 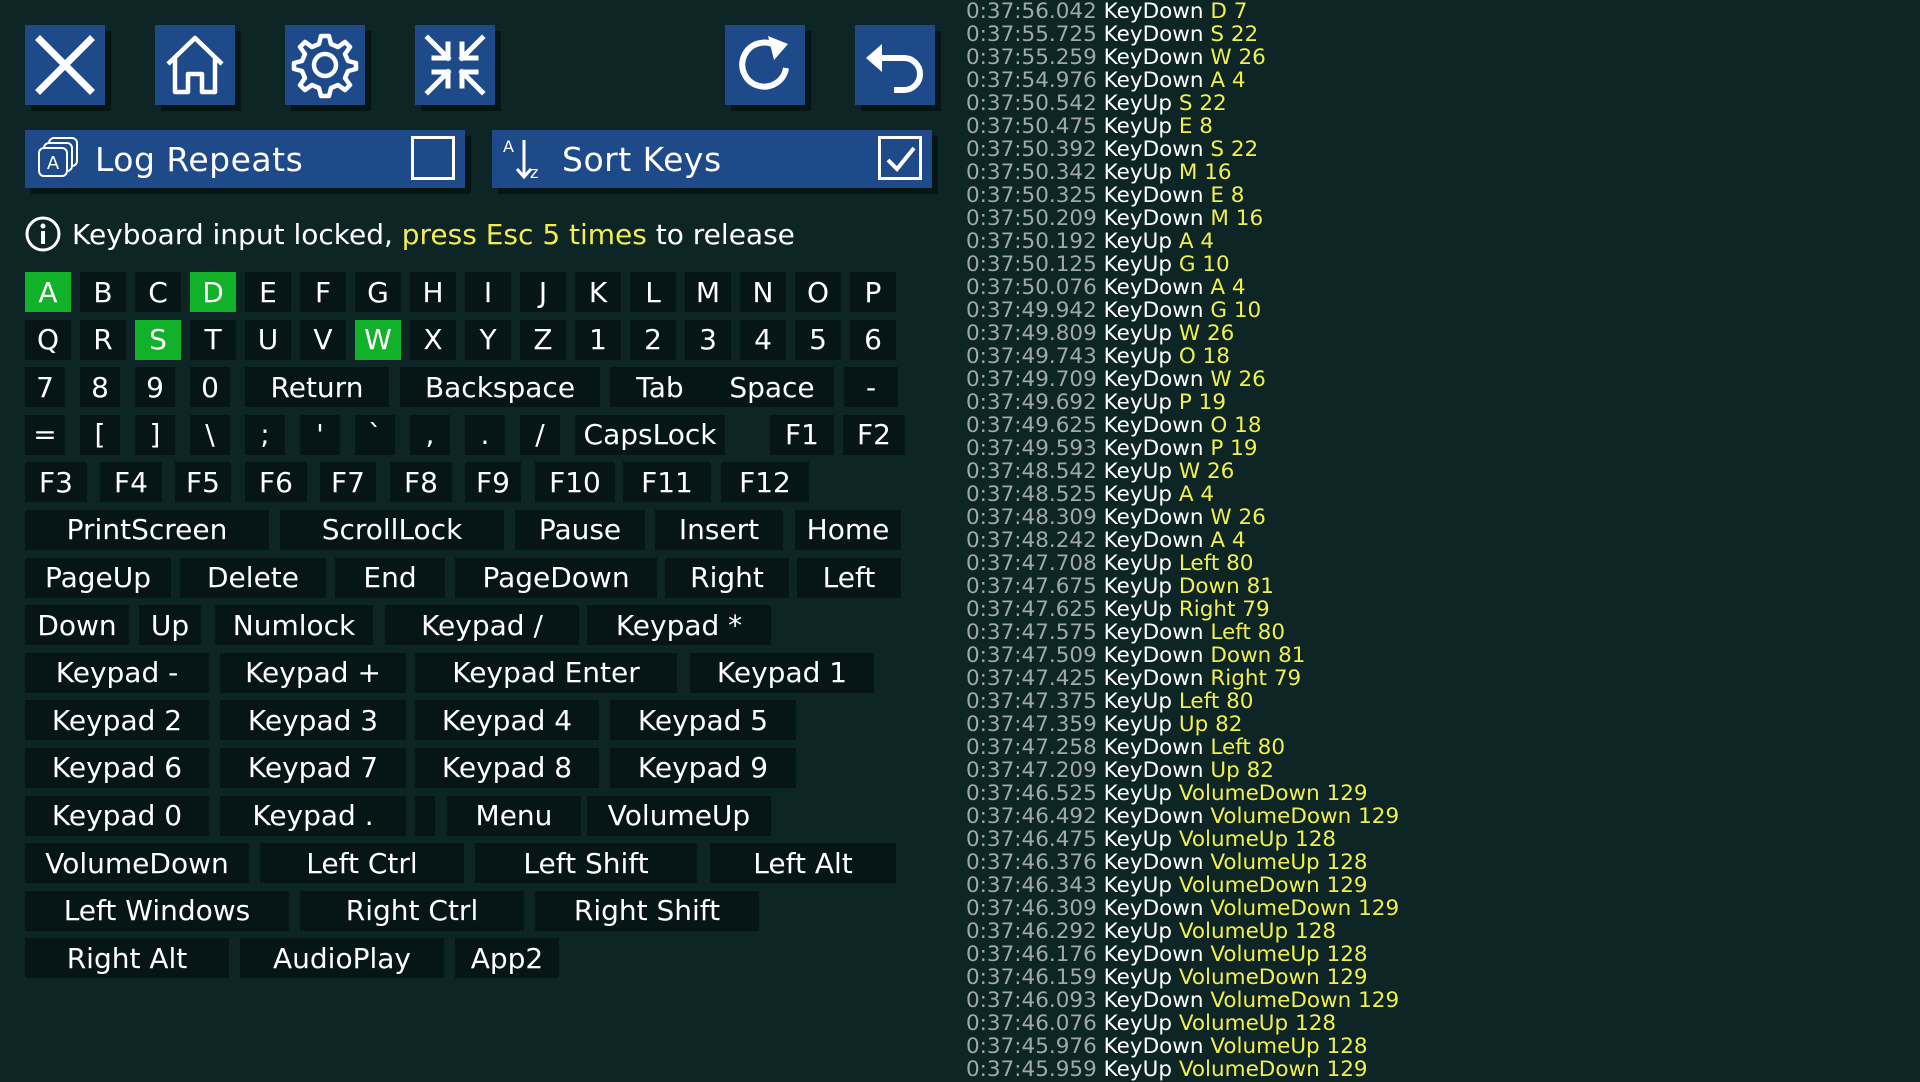 I want to click on key-insert: Insert, so click(x=719, y=529).